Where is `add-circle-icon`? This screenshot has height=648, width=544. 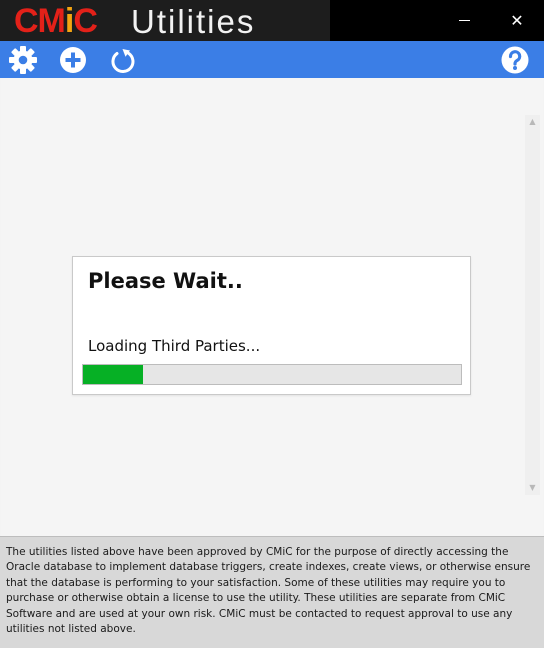 add-circle-icon is located at coordinates (73, 60).